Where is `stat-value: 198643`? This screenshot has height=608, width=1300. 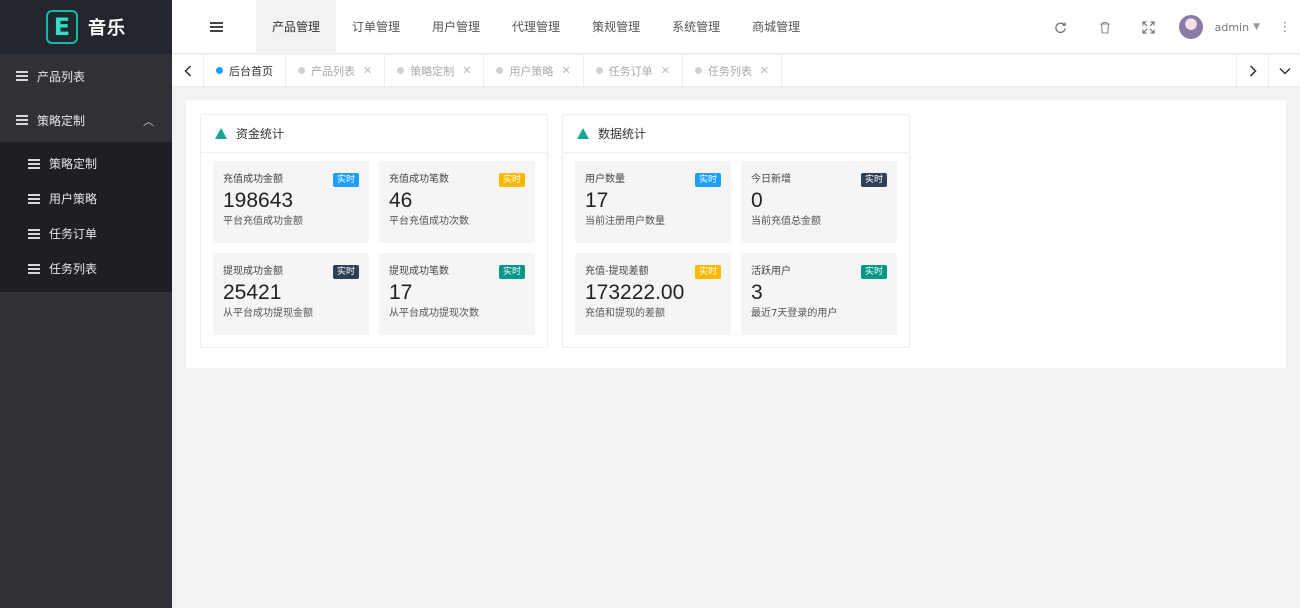 stat-value: 198643 is located at coordinates (258, 200).